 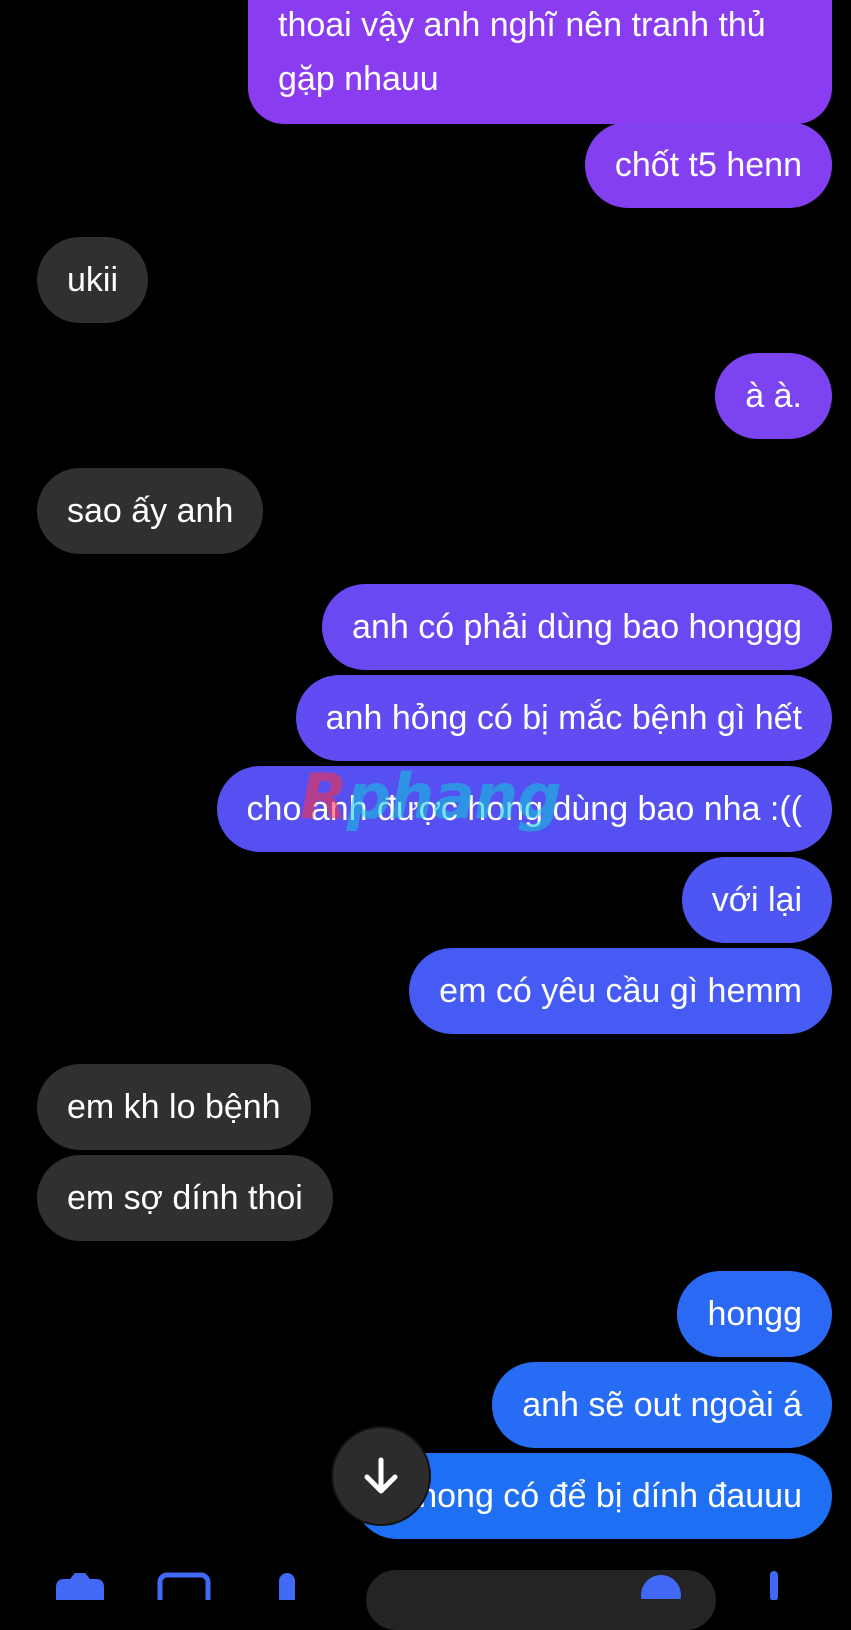 I want to click on emoji-icon, so click(x=661, y=1583).